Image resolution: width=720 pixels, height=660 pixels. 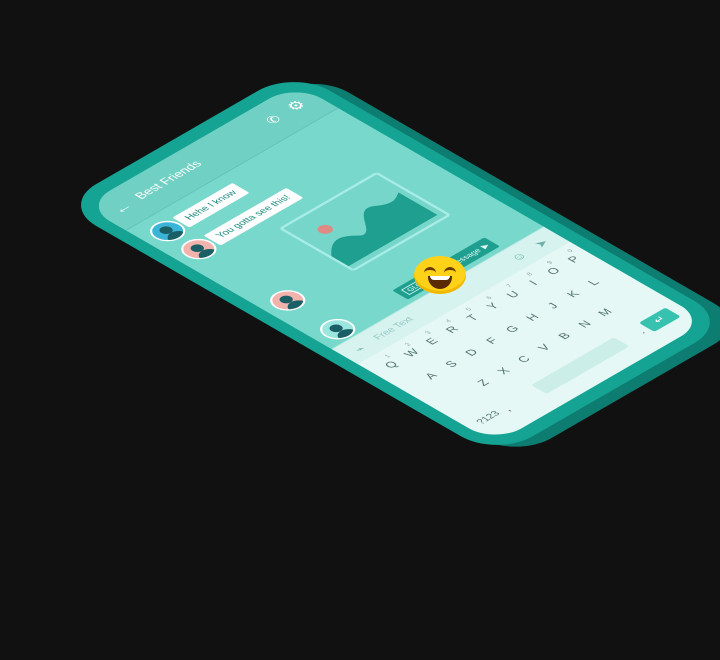 What do you see at coordinates (296, 105) in the screenshot?
I see `gear-icon: ⚙` at bounding box center [296, 105].